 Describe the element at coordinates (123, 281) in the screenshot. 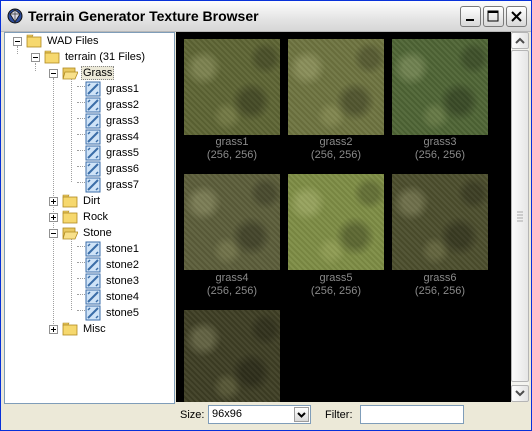

I see `tree-label: stone3` at that location.